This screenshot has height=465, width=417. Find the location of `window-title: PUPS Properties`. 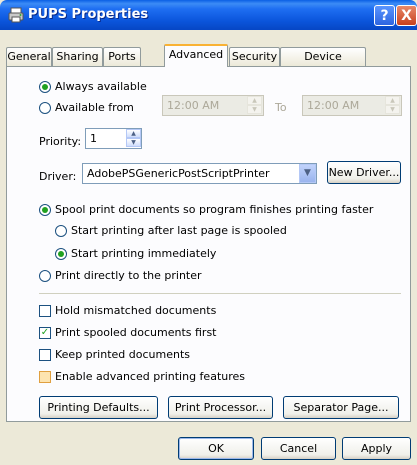

window-title: PUPS Properties is located at coordinates (88, 14).